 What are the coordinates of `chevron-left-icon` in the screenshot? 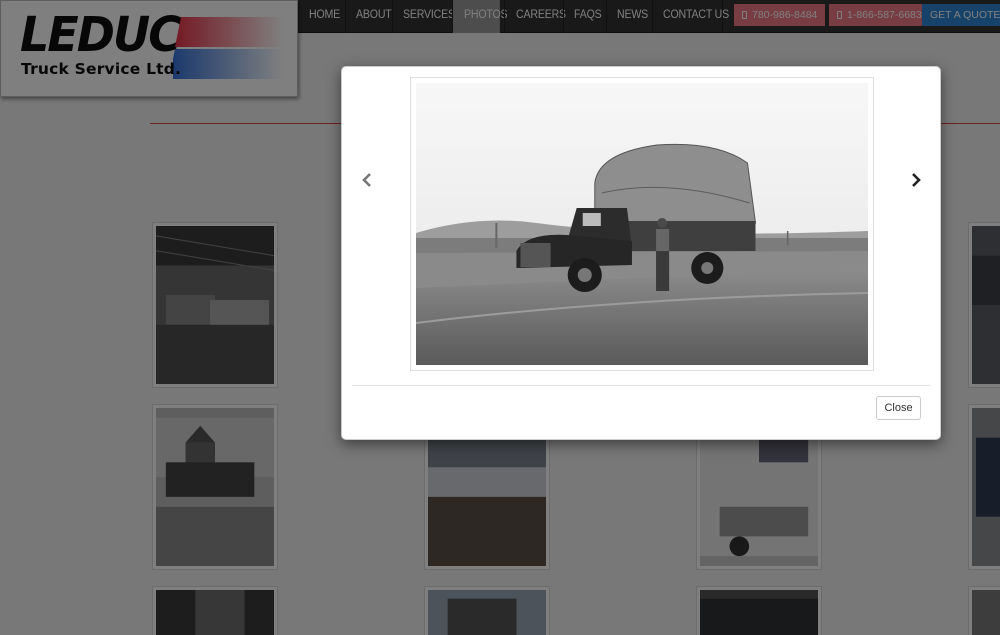 It's located at (366, 180).